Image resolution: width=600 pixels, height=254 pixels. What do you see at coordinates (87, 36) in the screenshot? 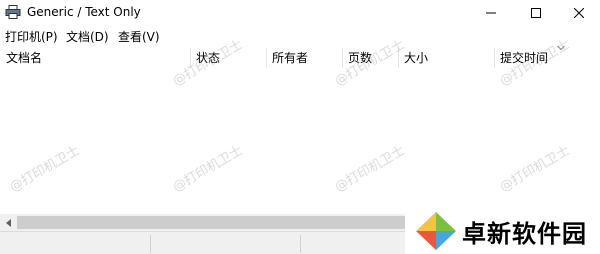
I see `menu-document: 文档(D)` at bounding box center [87, 36].